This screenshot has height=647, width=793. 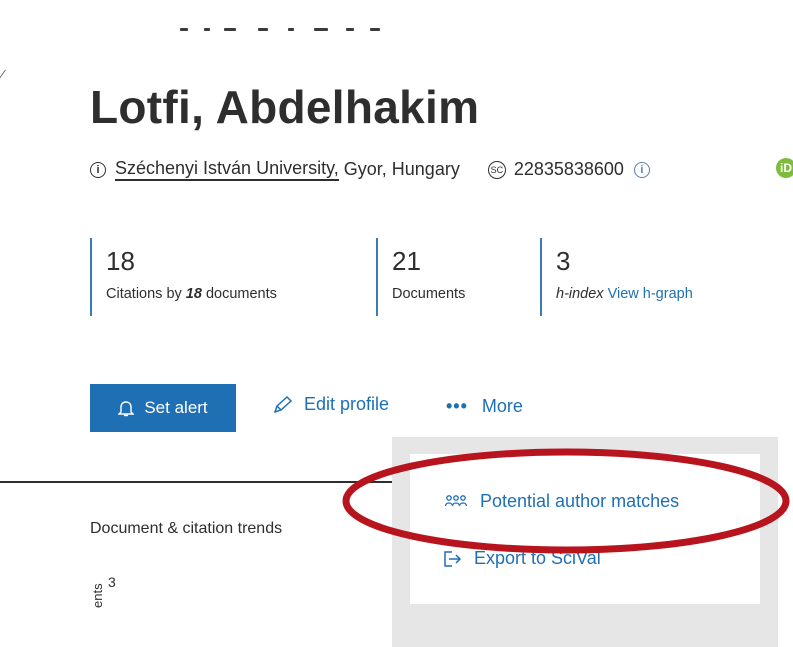 I want to click on author-id: 22835838600, so click(x=568, y=169).